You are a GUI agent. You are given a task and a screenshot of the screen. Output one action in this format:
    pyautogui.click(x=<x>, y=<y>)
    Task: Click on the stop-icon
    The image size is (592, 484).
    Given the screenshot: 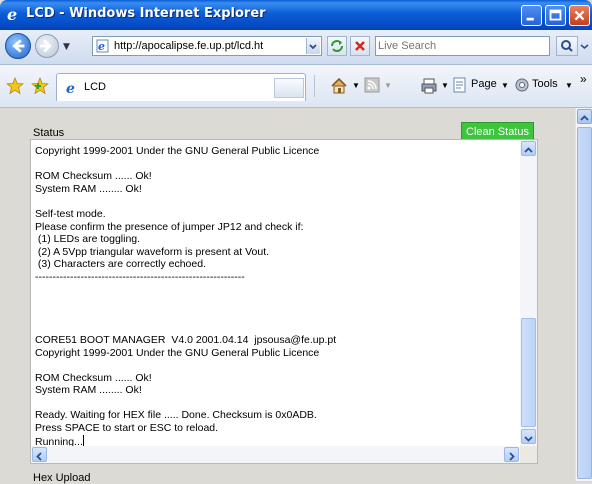 What is the action you would take?
    pyautogui.click(x=360, y=46)
    